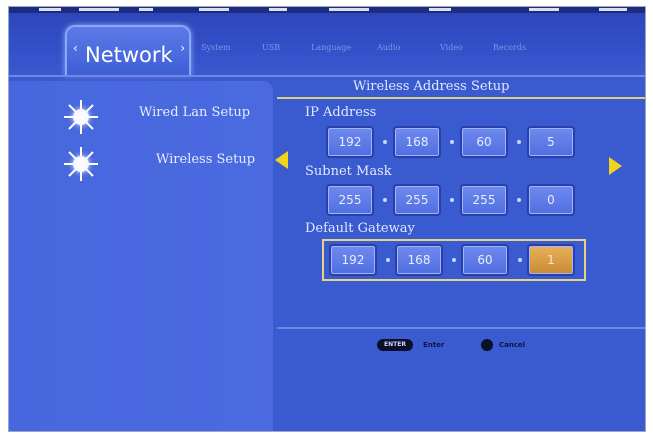 This screenshot has height=437, width=653. Describe the element at coordinates (484, 142) in the screenshot. I see `ip-octet-3: 60` at that location.